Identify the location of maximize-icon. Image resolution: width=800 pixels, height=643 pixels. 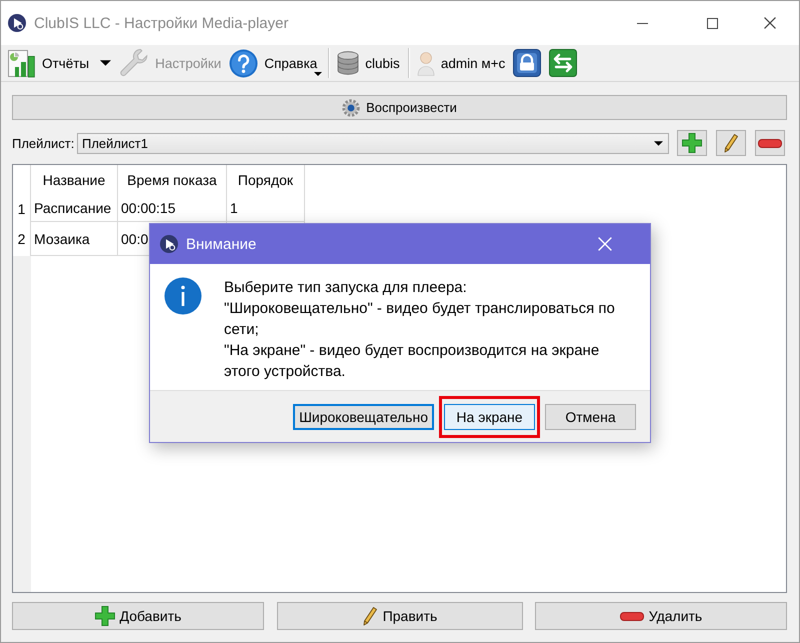
(712, 23).